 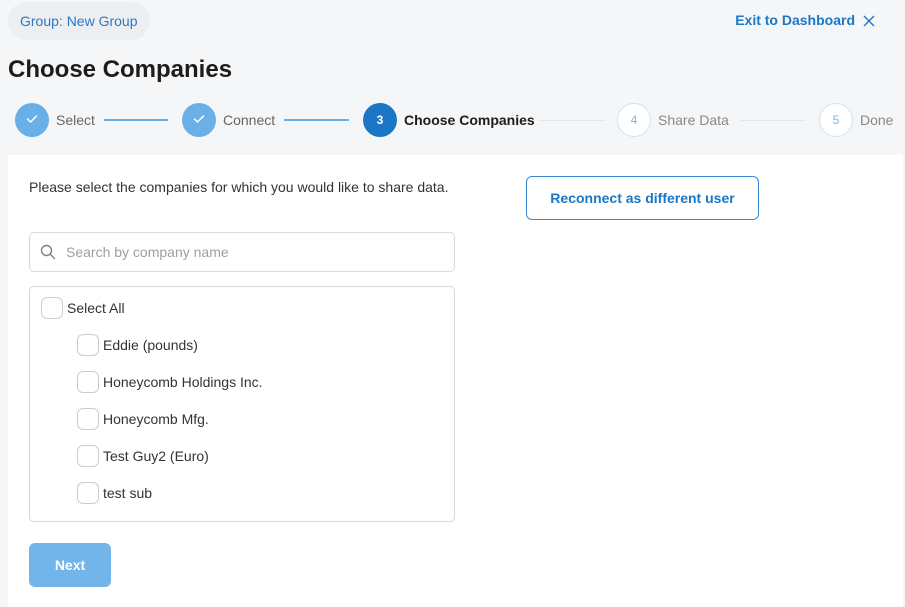 I want to click on company-checkbox: Honeycomb Holdings Inc., so click(x=170, y=382).